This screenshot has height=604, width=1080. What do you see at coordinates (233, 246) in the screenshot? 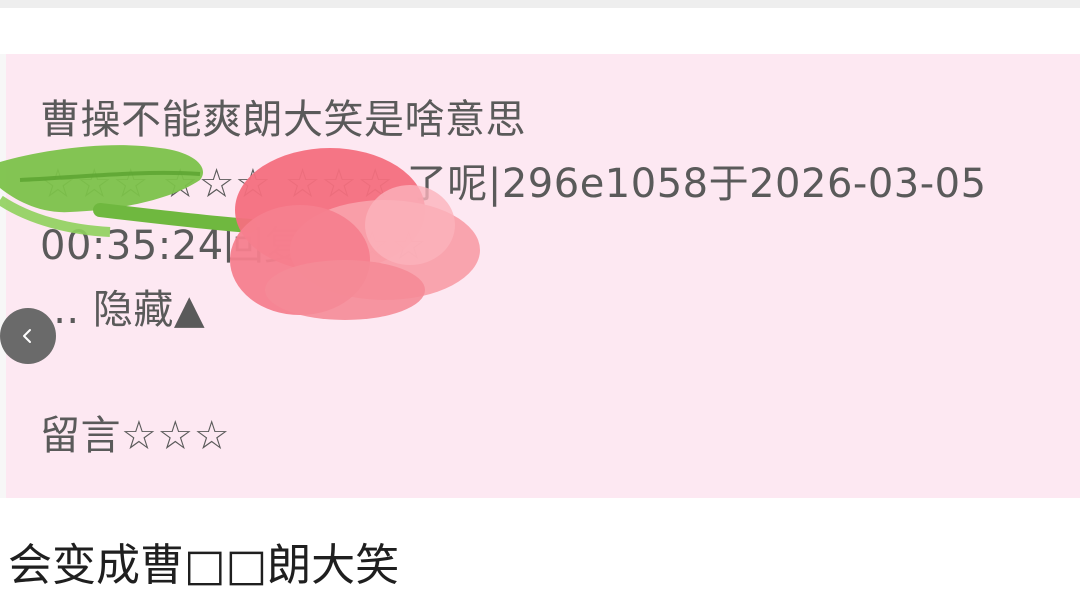
I see `post-meta-time: 00:35:24回复 ☆☆☆` at bounding box center [233, 246].